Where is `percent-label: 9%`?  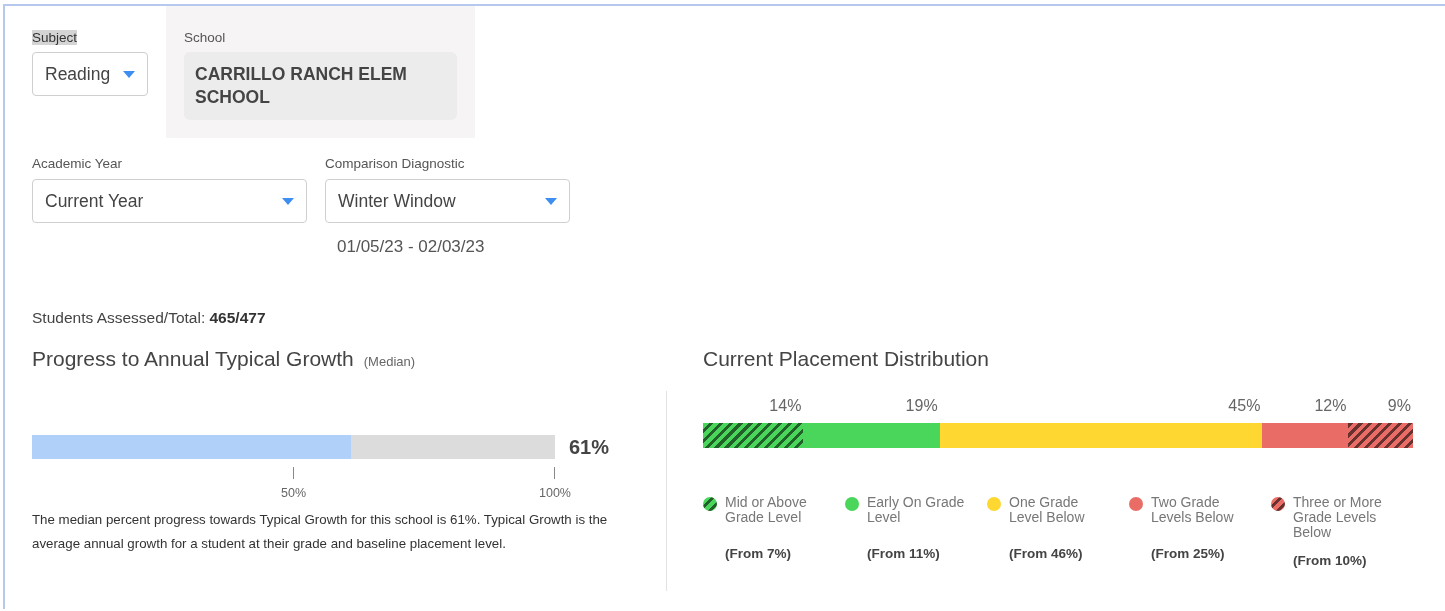 percent-label: 9% is located at coordinates (1399, 405).